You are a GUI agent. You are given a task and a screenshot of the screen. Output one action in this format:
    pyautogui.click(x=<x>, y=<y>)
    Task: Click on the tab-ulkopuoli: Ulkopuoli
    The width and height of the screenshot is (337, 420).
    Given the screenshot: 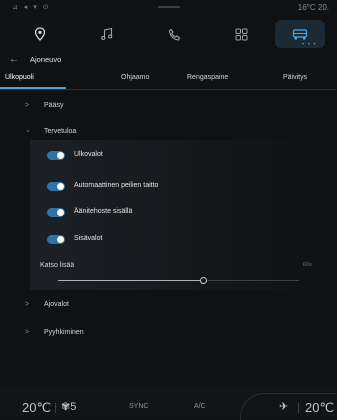 What is the action you would take?
    pyautogui.click(x=19, y=77)
    